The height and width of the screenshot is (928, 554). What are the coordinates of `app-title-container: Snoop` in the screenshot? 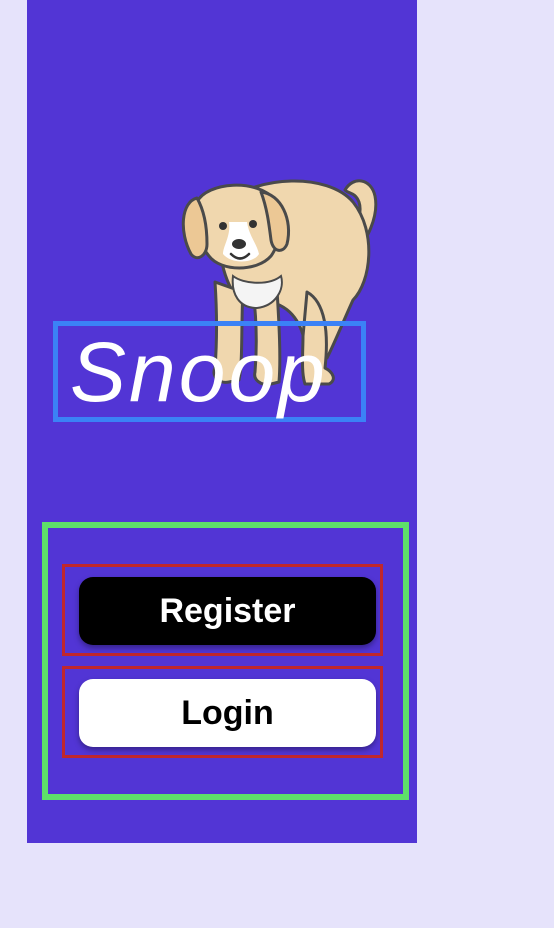 It's located at (209, 371).